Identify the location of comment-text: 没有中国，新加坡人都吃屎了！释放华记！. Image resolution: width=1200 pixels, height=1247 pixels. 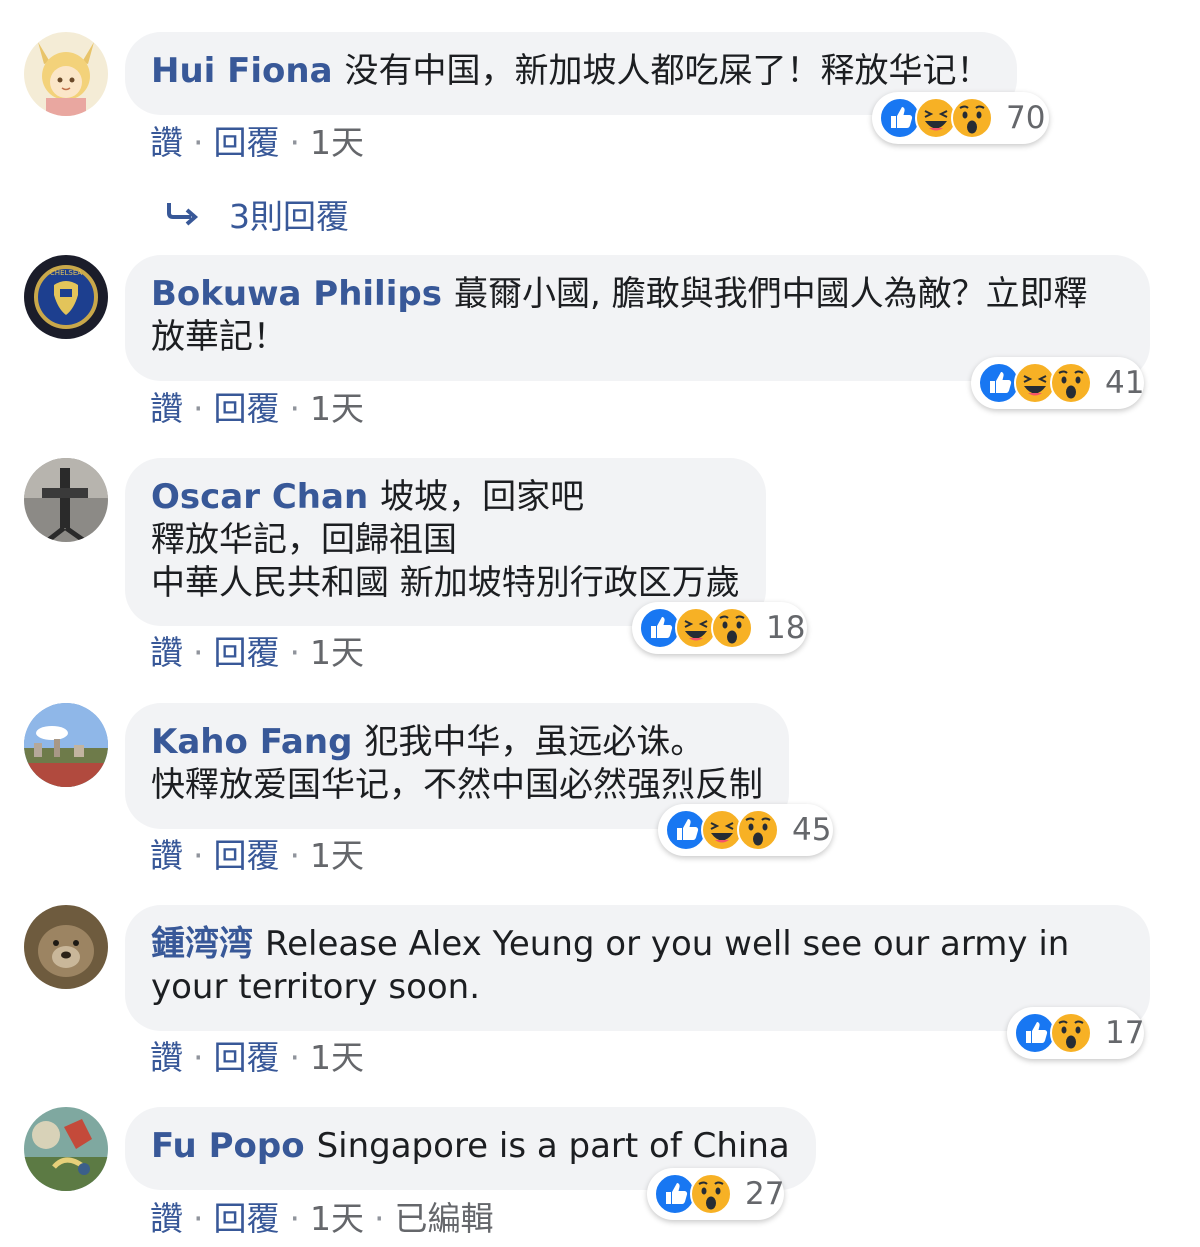
(667, 71).